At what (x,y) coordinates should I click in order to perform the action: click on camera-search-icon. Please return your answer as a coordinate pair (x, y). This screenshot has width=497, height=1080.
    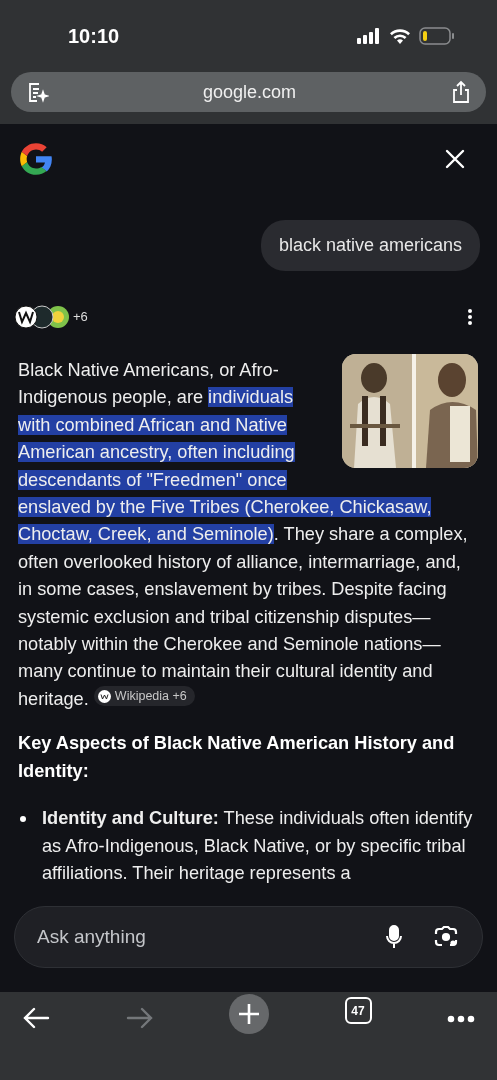
    Looking at the image, I should click on (446, 937).